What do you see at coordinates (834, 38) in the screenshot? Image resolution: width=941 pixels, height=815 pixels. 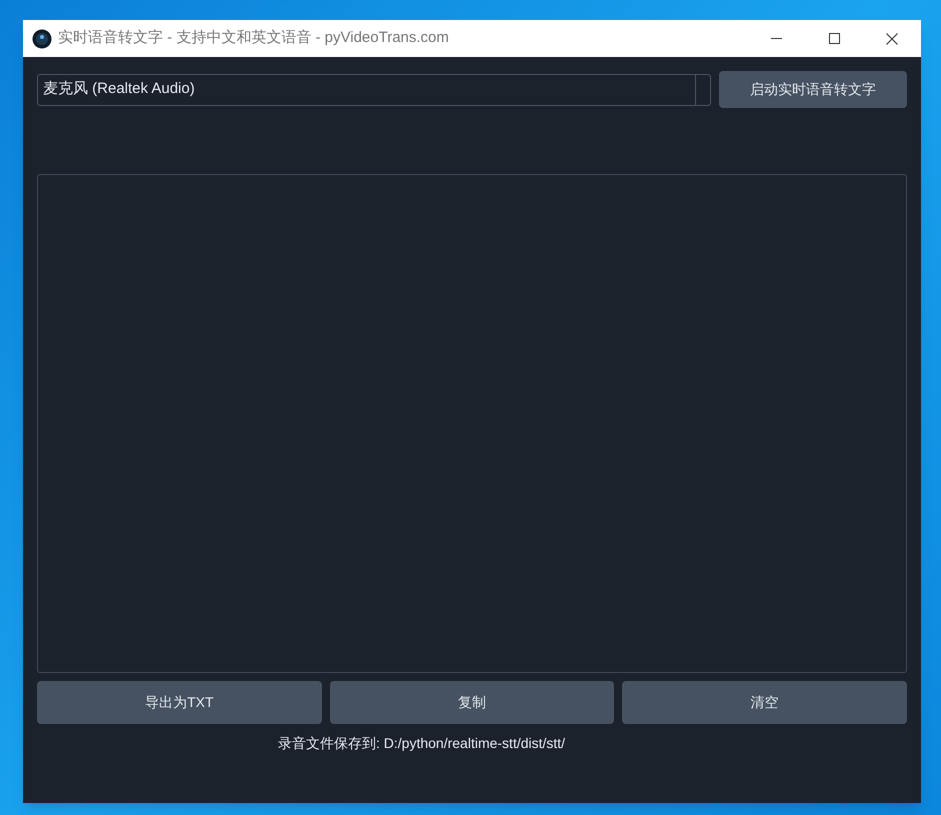 I see `maximize-icon` at bounding box center [834, 38].